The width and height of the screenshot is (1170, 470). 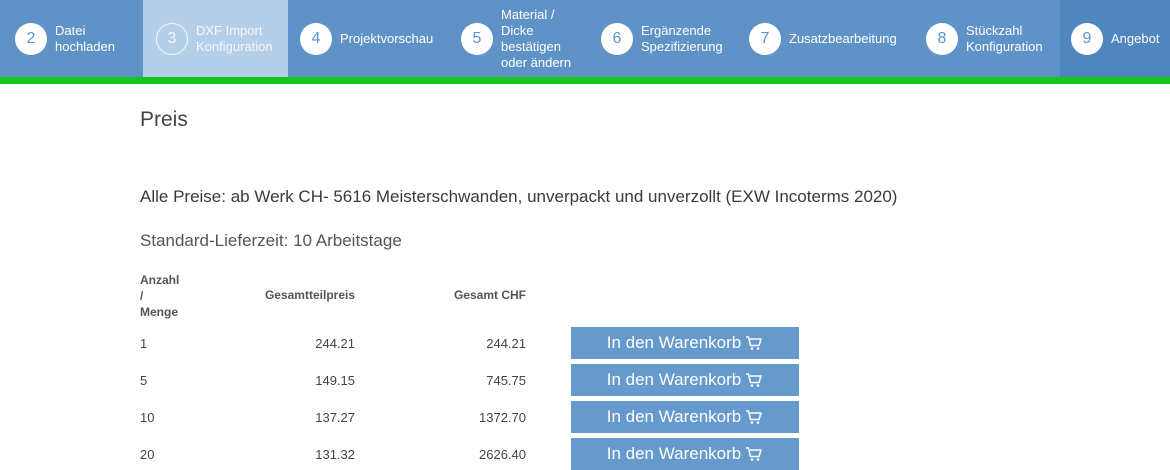 I want to click on row-unit-price: 244.21, so click(x=335, y=343).